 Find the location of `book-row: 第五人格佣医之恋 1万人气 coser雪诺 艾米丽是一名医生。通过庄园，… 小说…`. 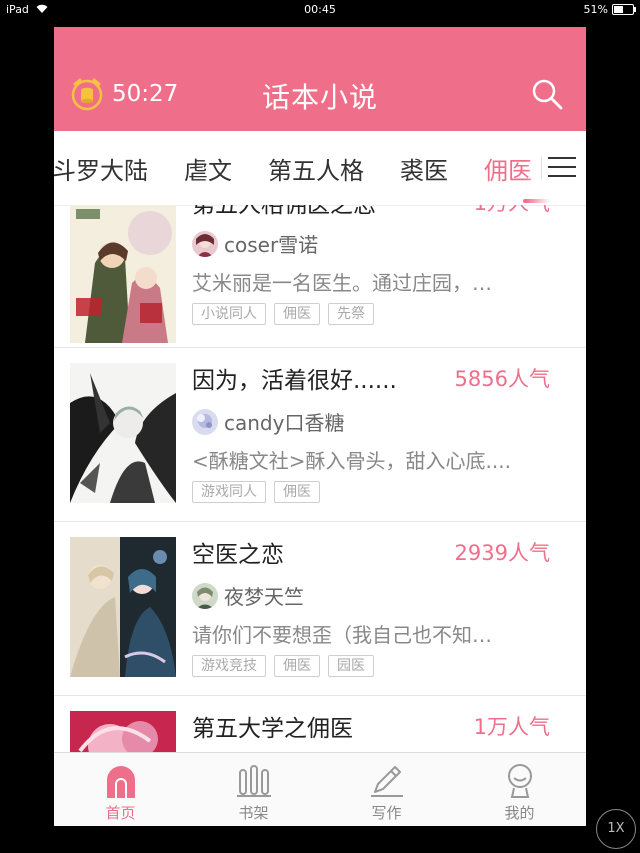

book-row: 第五人格佣医之恋 1万人气 coser雪诺 艾米丽是一名医生。通过庄园，… 小说… is located at coordinates (320, 276).